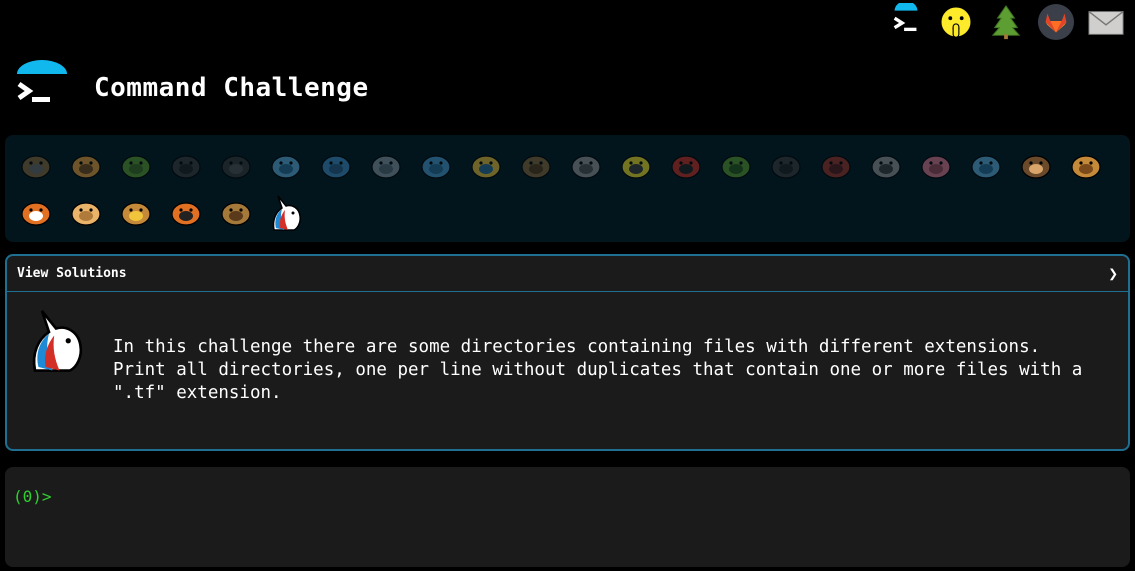 This screenshot has width=1135, height=571. I want to click on top-nav, so click(1010, 22).